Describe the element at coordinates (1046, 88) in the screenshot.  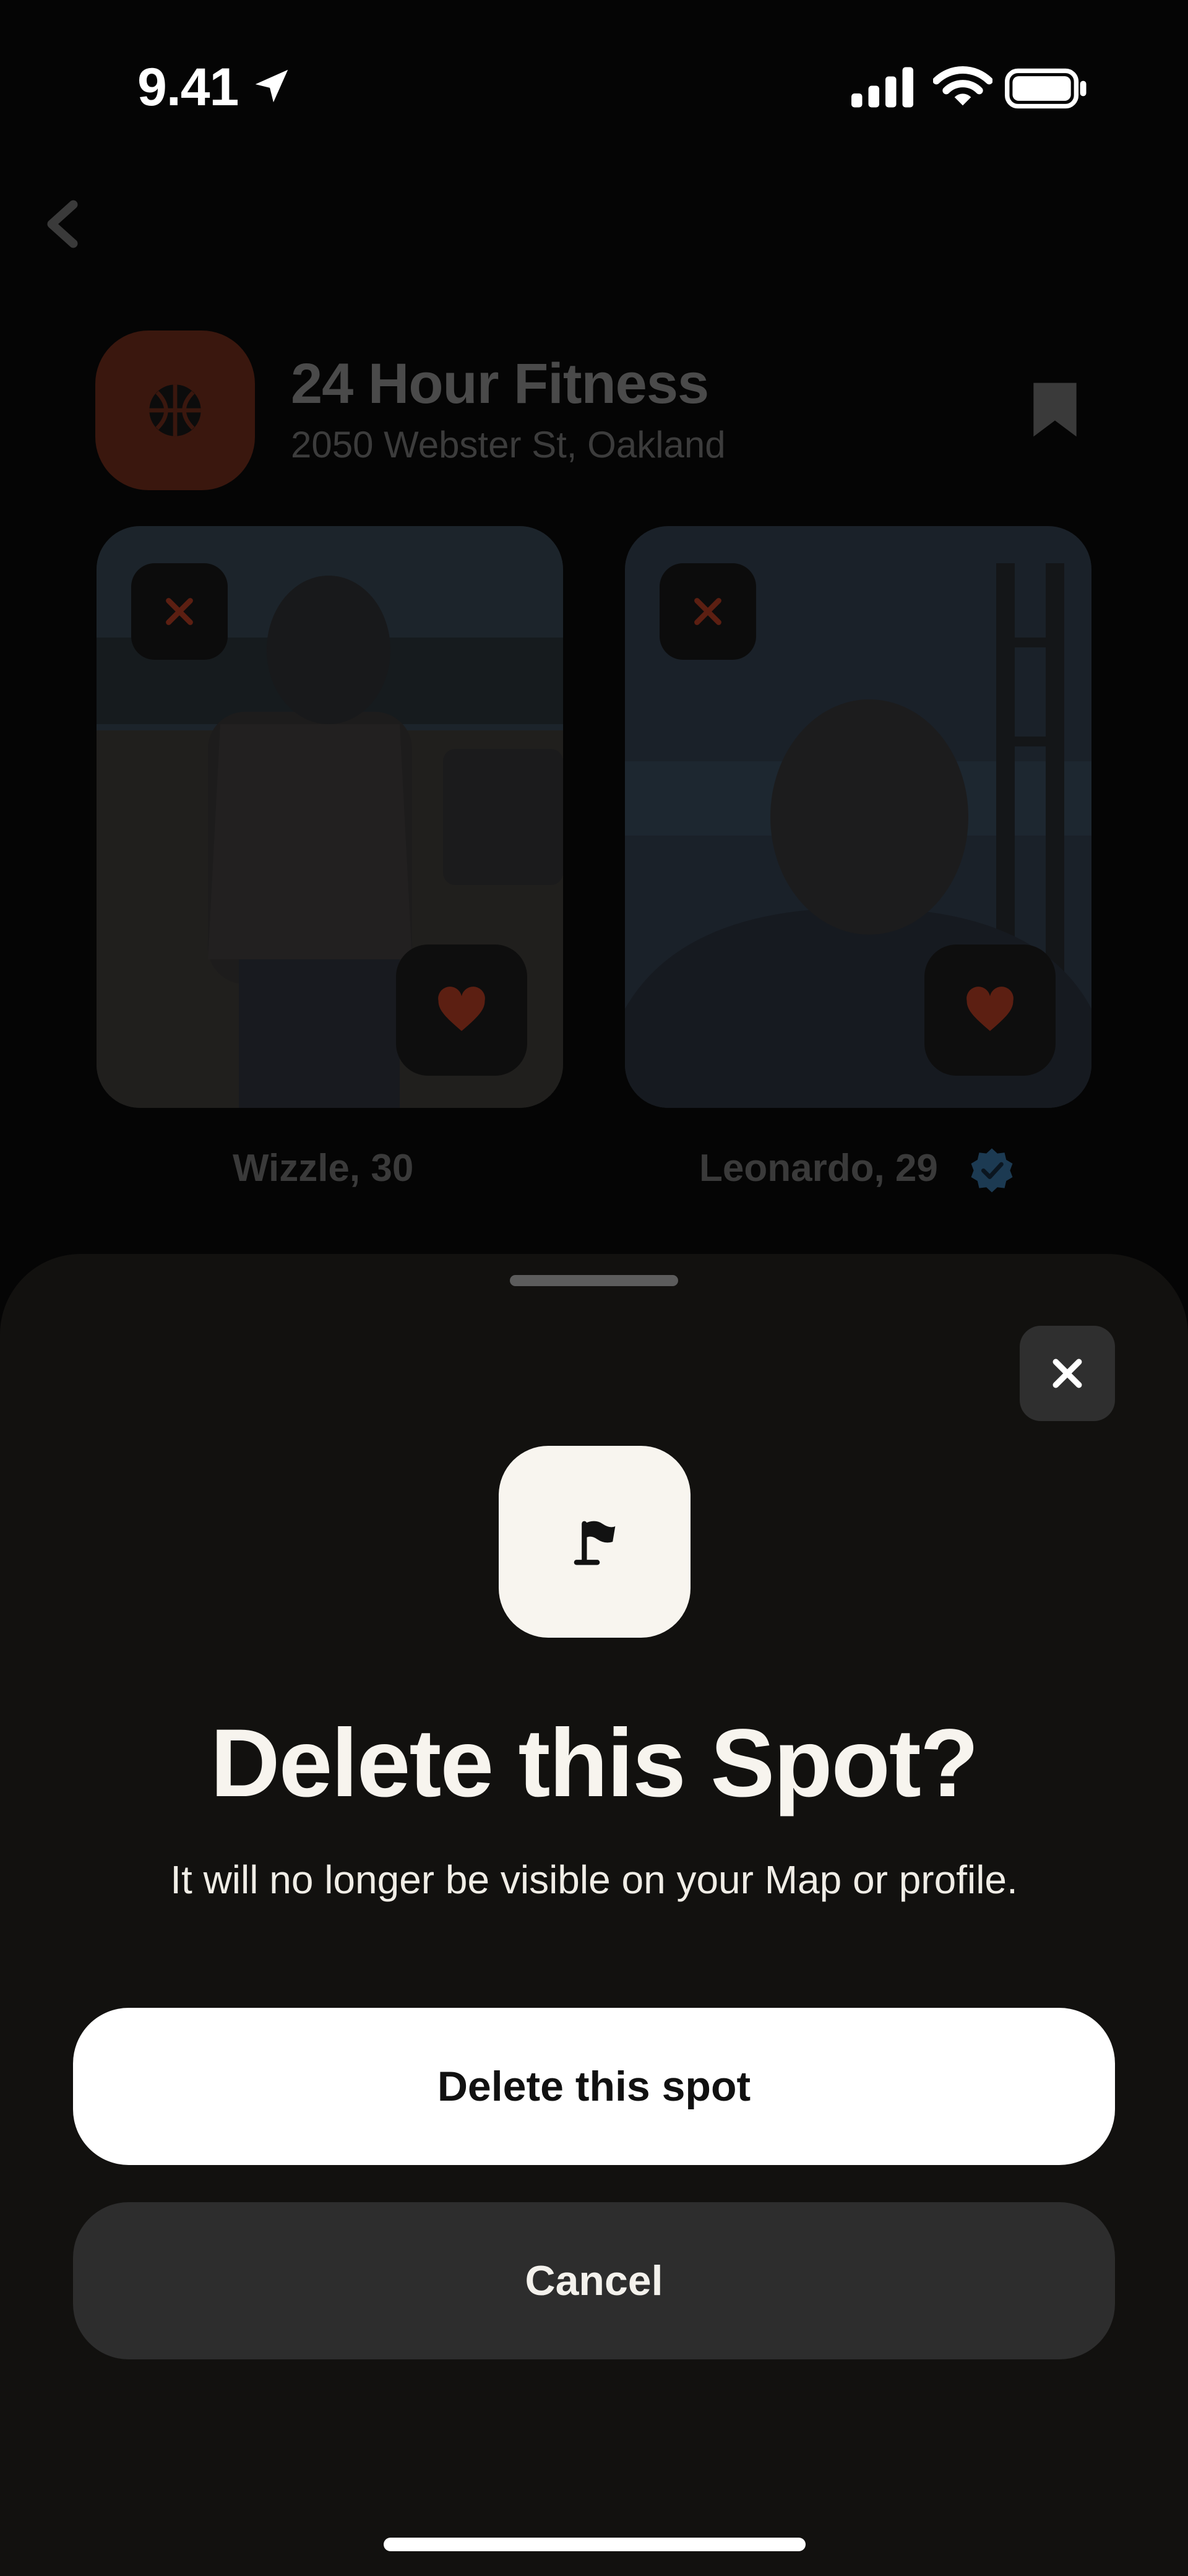
I see `battery-full-icon` at that location.